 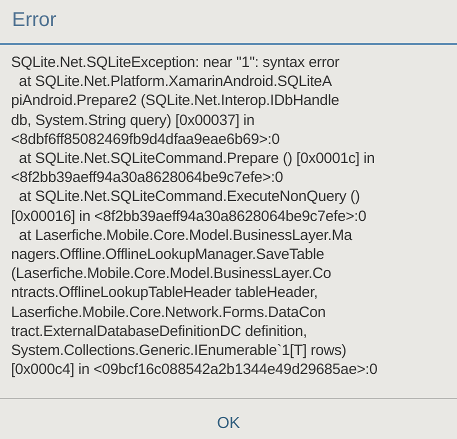 What do you see at coordinates (175, 82) in the screenshot?
I see `error-message-line: at SQLite.Net.Platform.XamarinAndroid.SQLiteA` at bounding box center [175, 82].